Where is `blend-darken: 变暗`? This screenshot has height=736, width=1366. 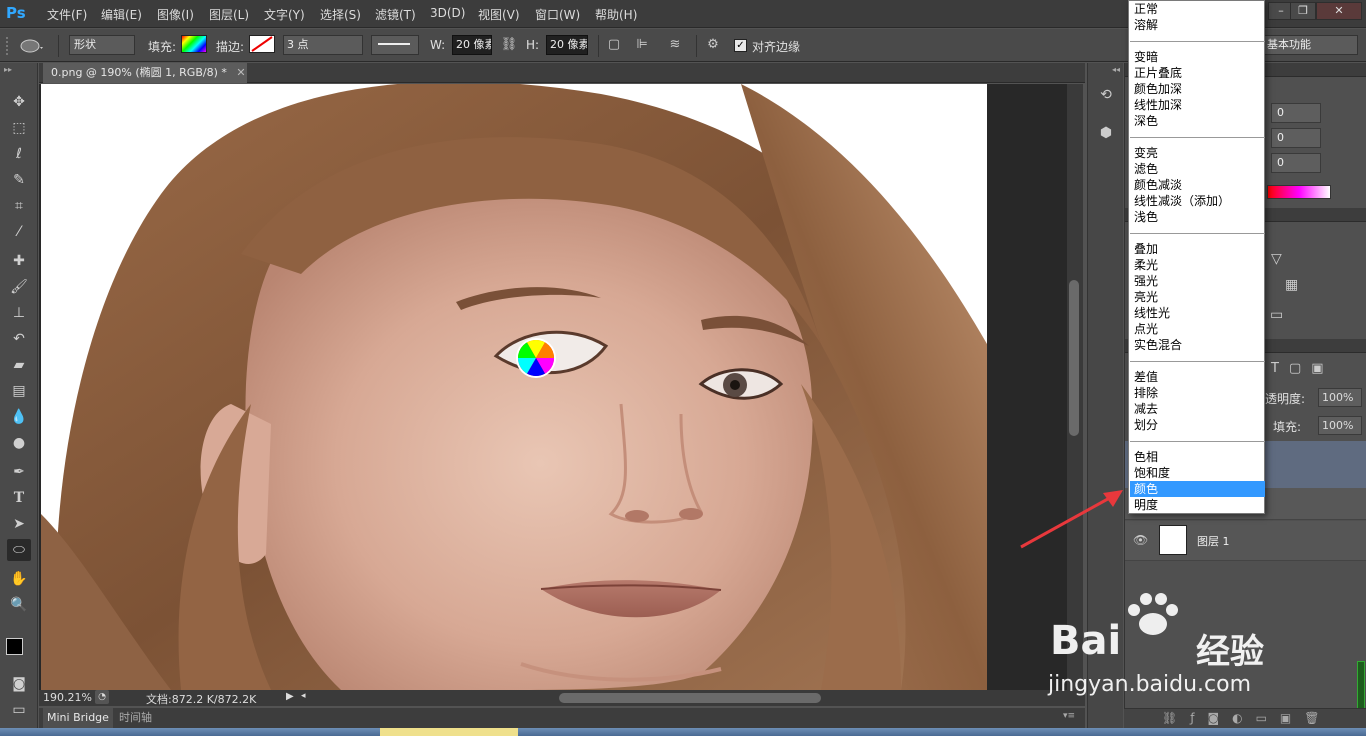
blend-darken: 变暗 is located at coordinates (1197, 57).